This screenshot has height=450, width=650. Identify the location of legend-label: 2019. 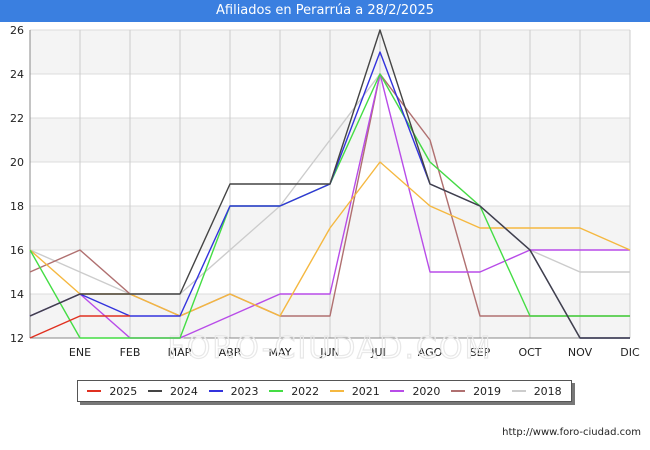
(487, 391).